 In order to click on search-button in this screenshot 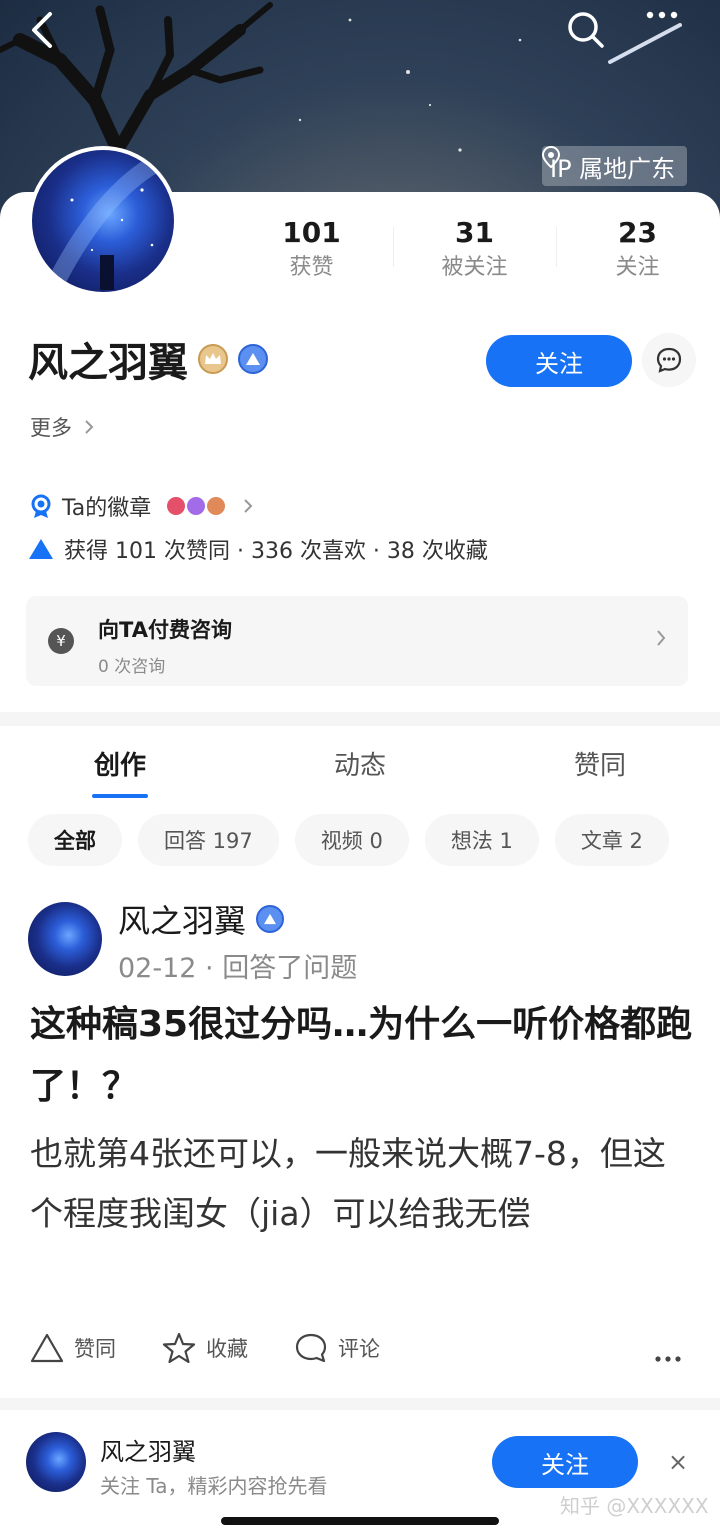, I will do `click(590, 34)`.